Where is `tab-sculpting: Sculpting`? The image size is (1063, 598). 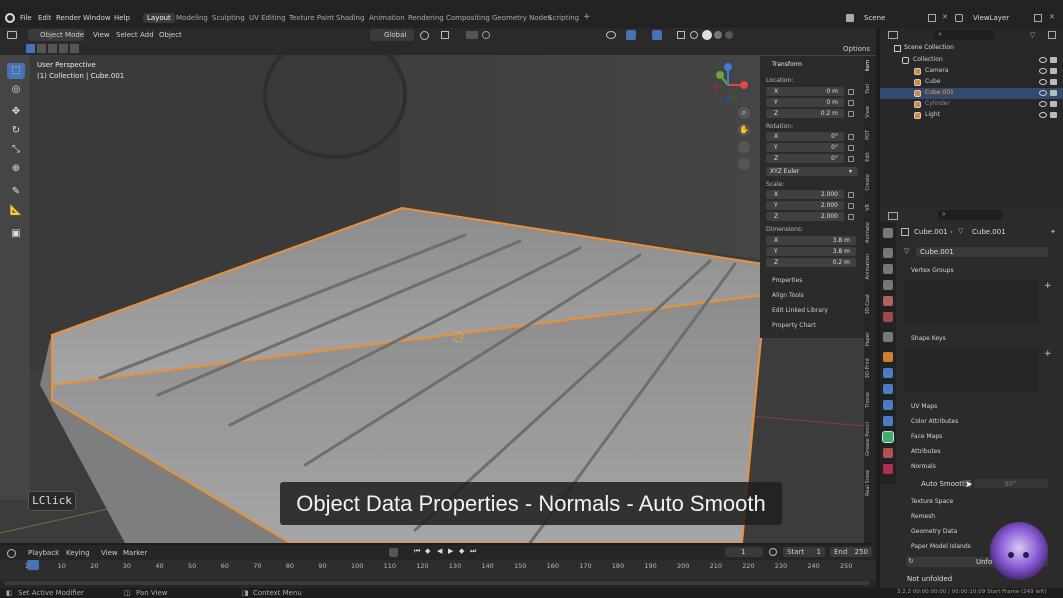
tab-sculpting: Sculpting is located at coordinates (228, 18).